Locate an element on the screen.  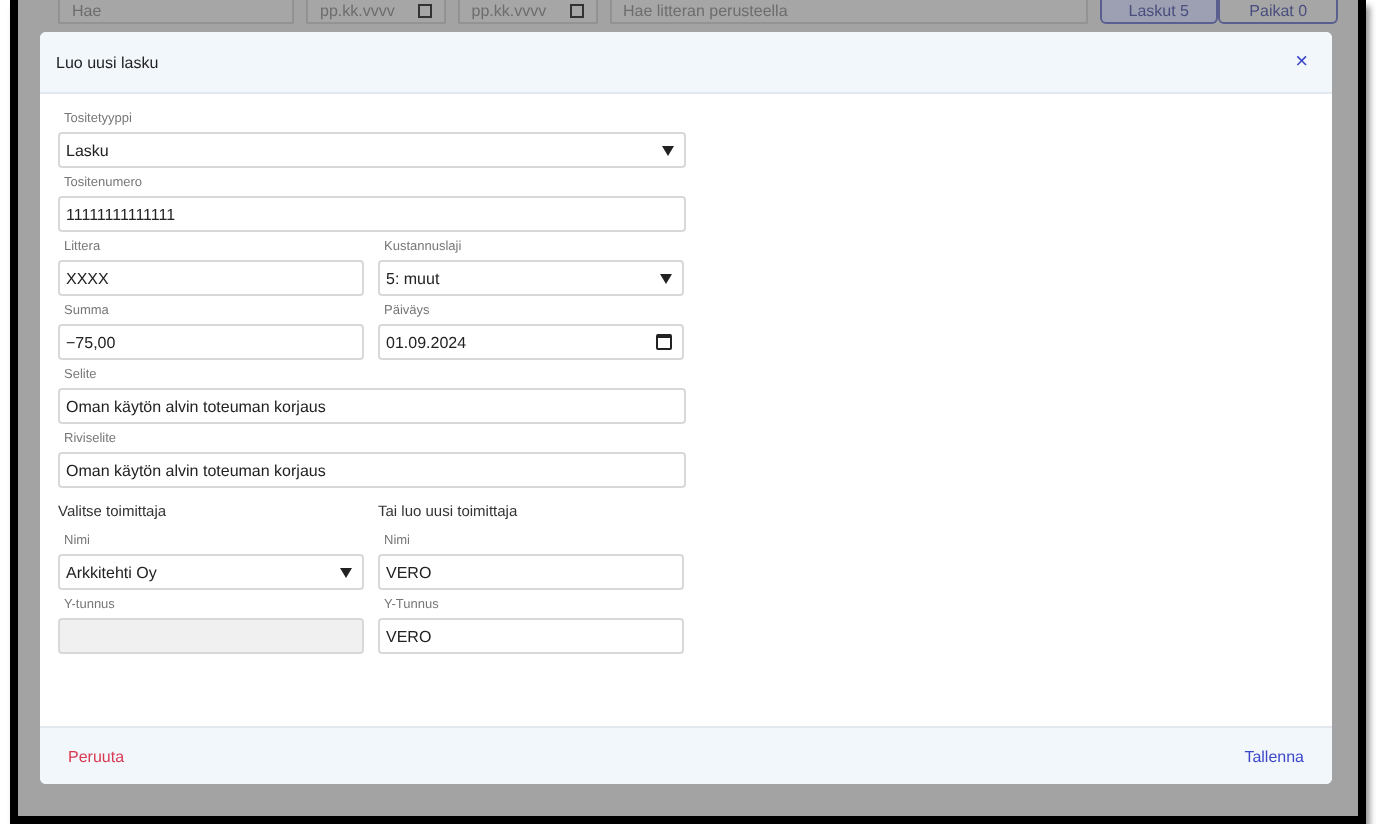
date-field: 01.09.2024 is located at coordinates (531, 342).